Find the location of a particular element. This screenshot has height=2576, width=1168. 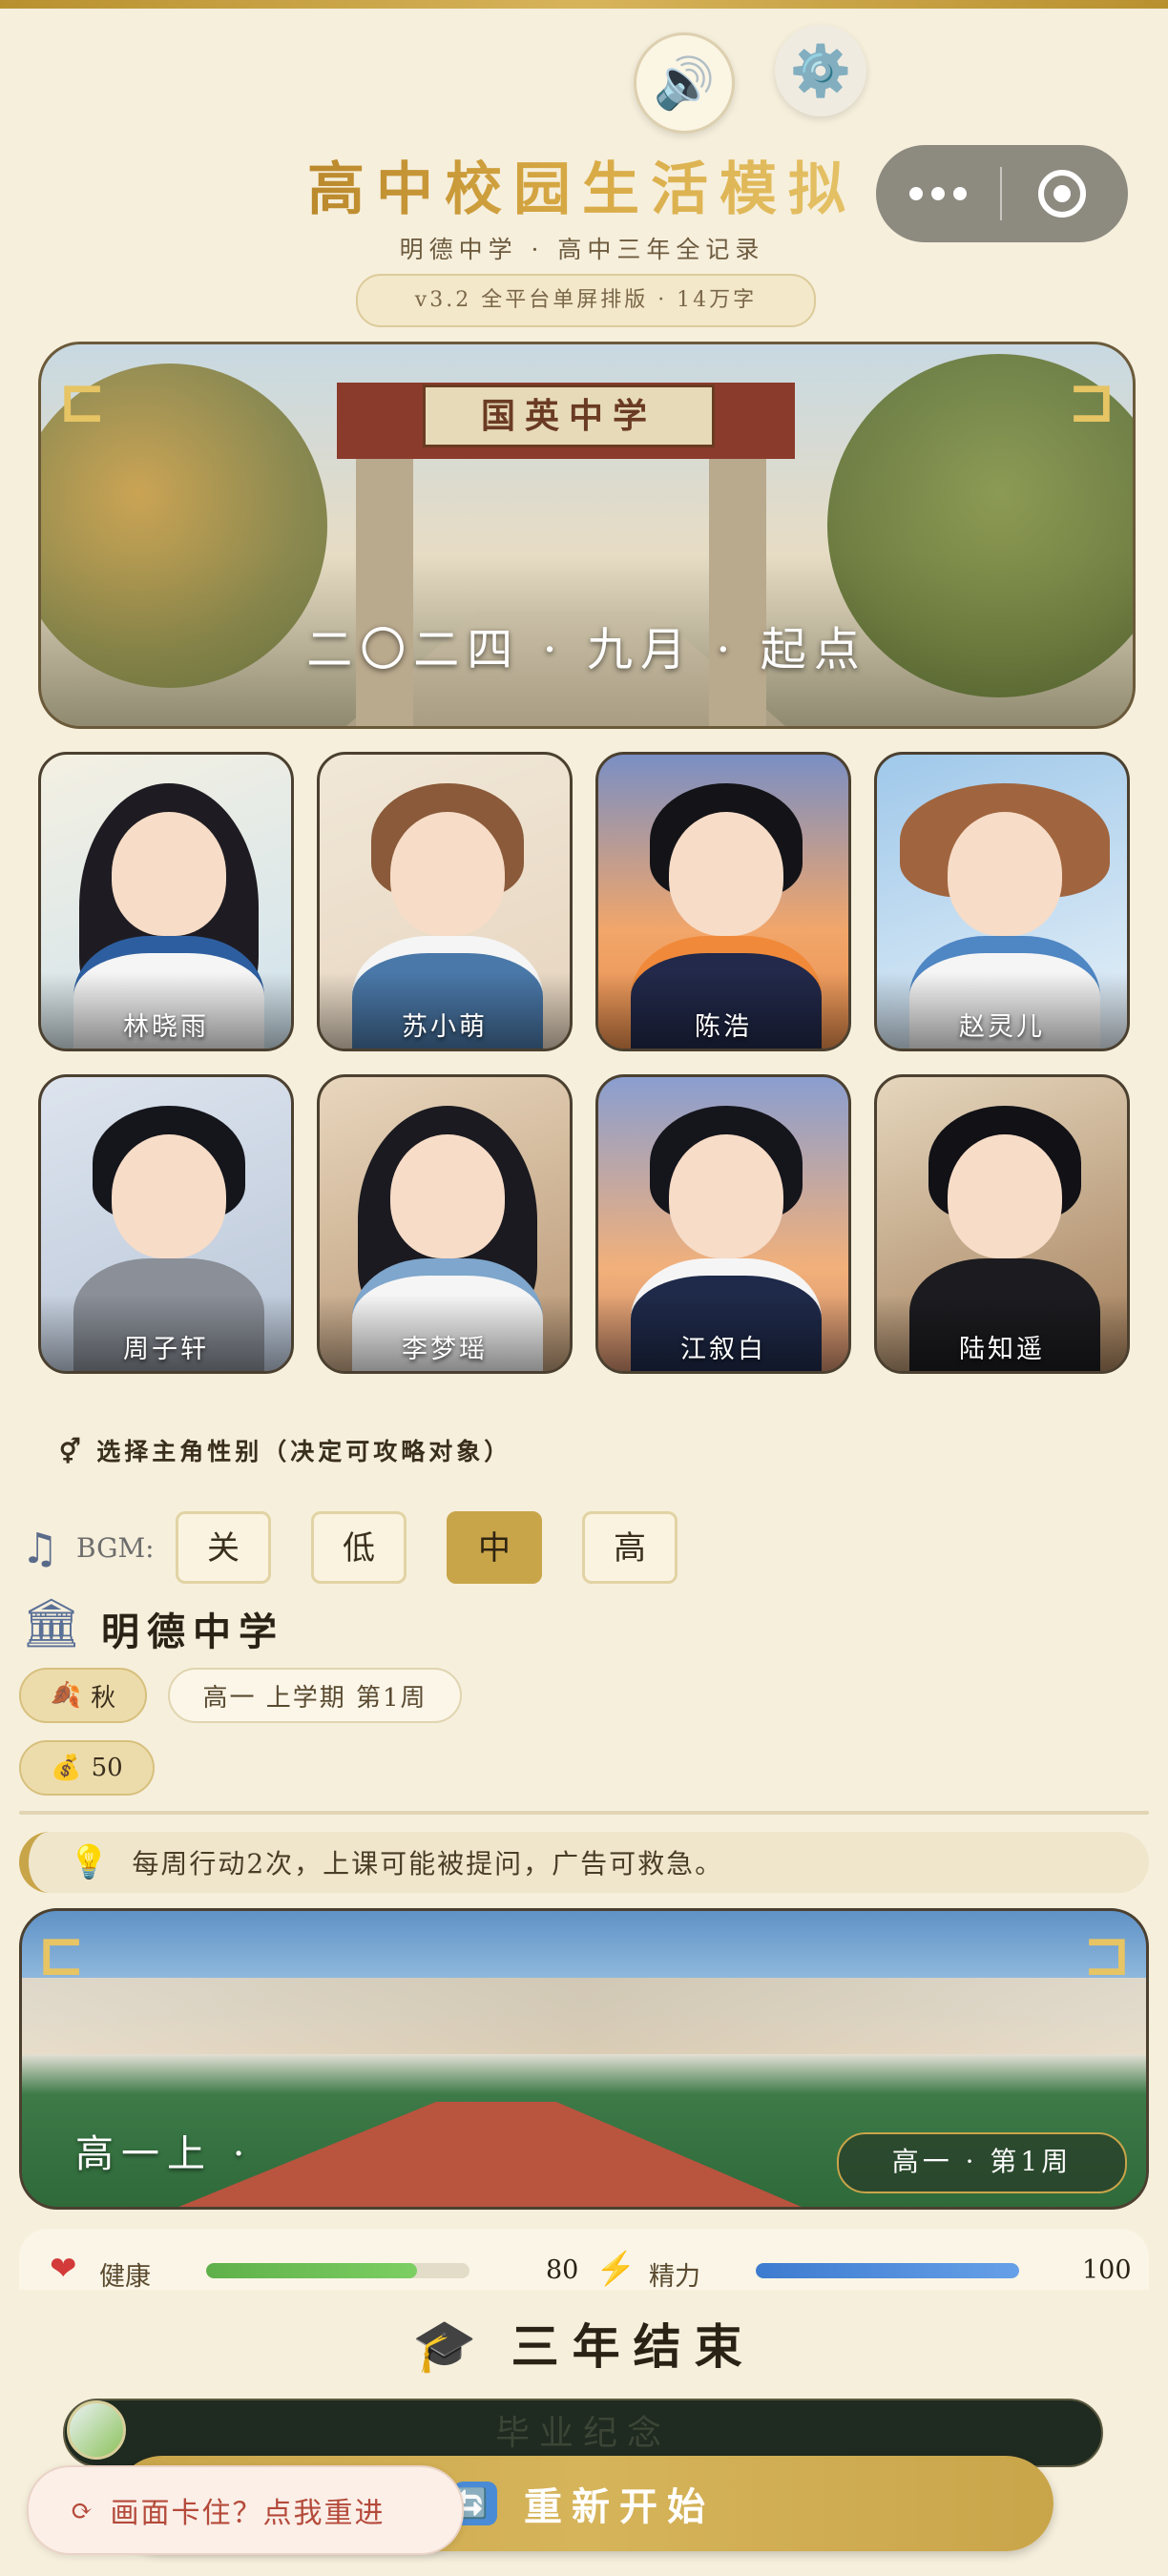

restart-label: 重新开始 is located at coordinates (619, 2506).